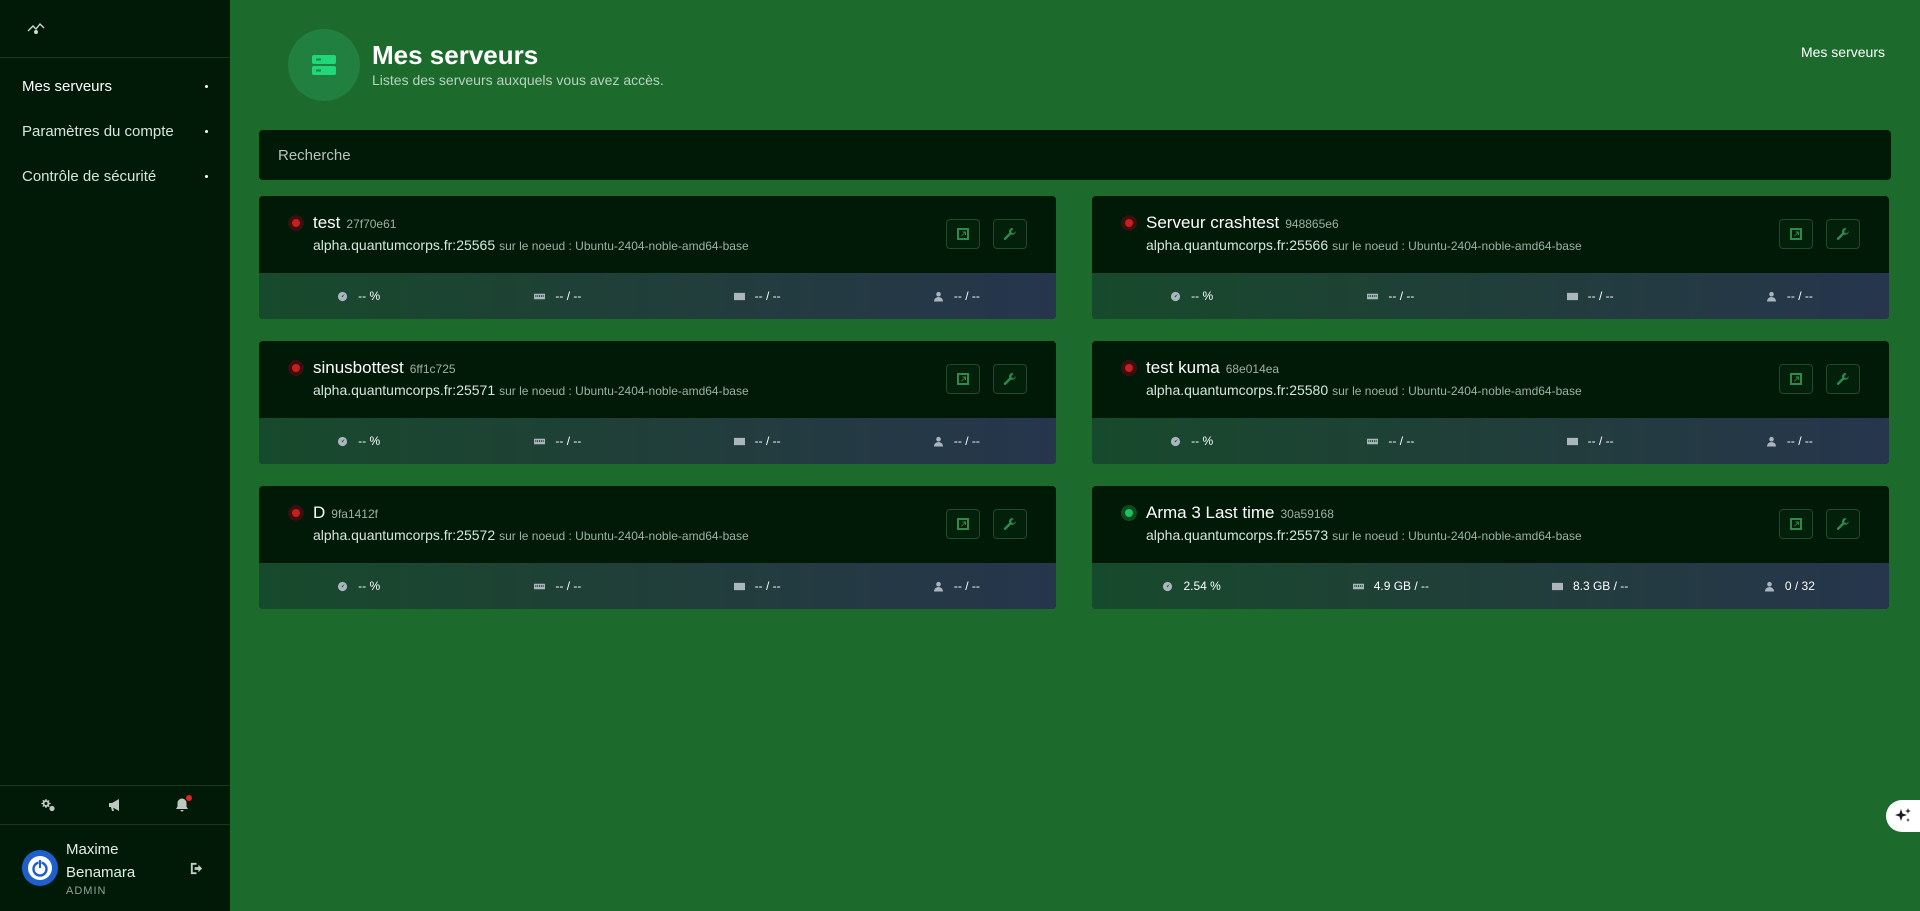  I want to click on user-role: ADMIN, so click(86, 891).